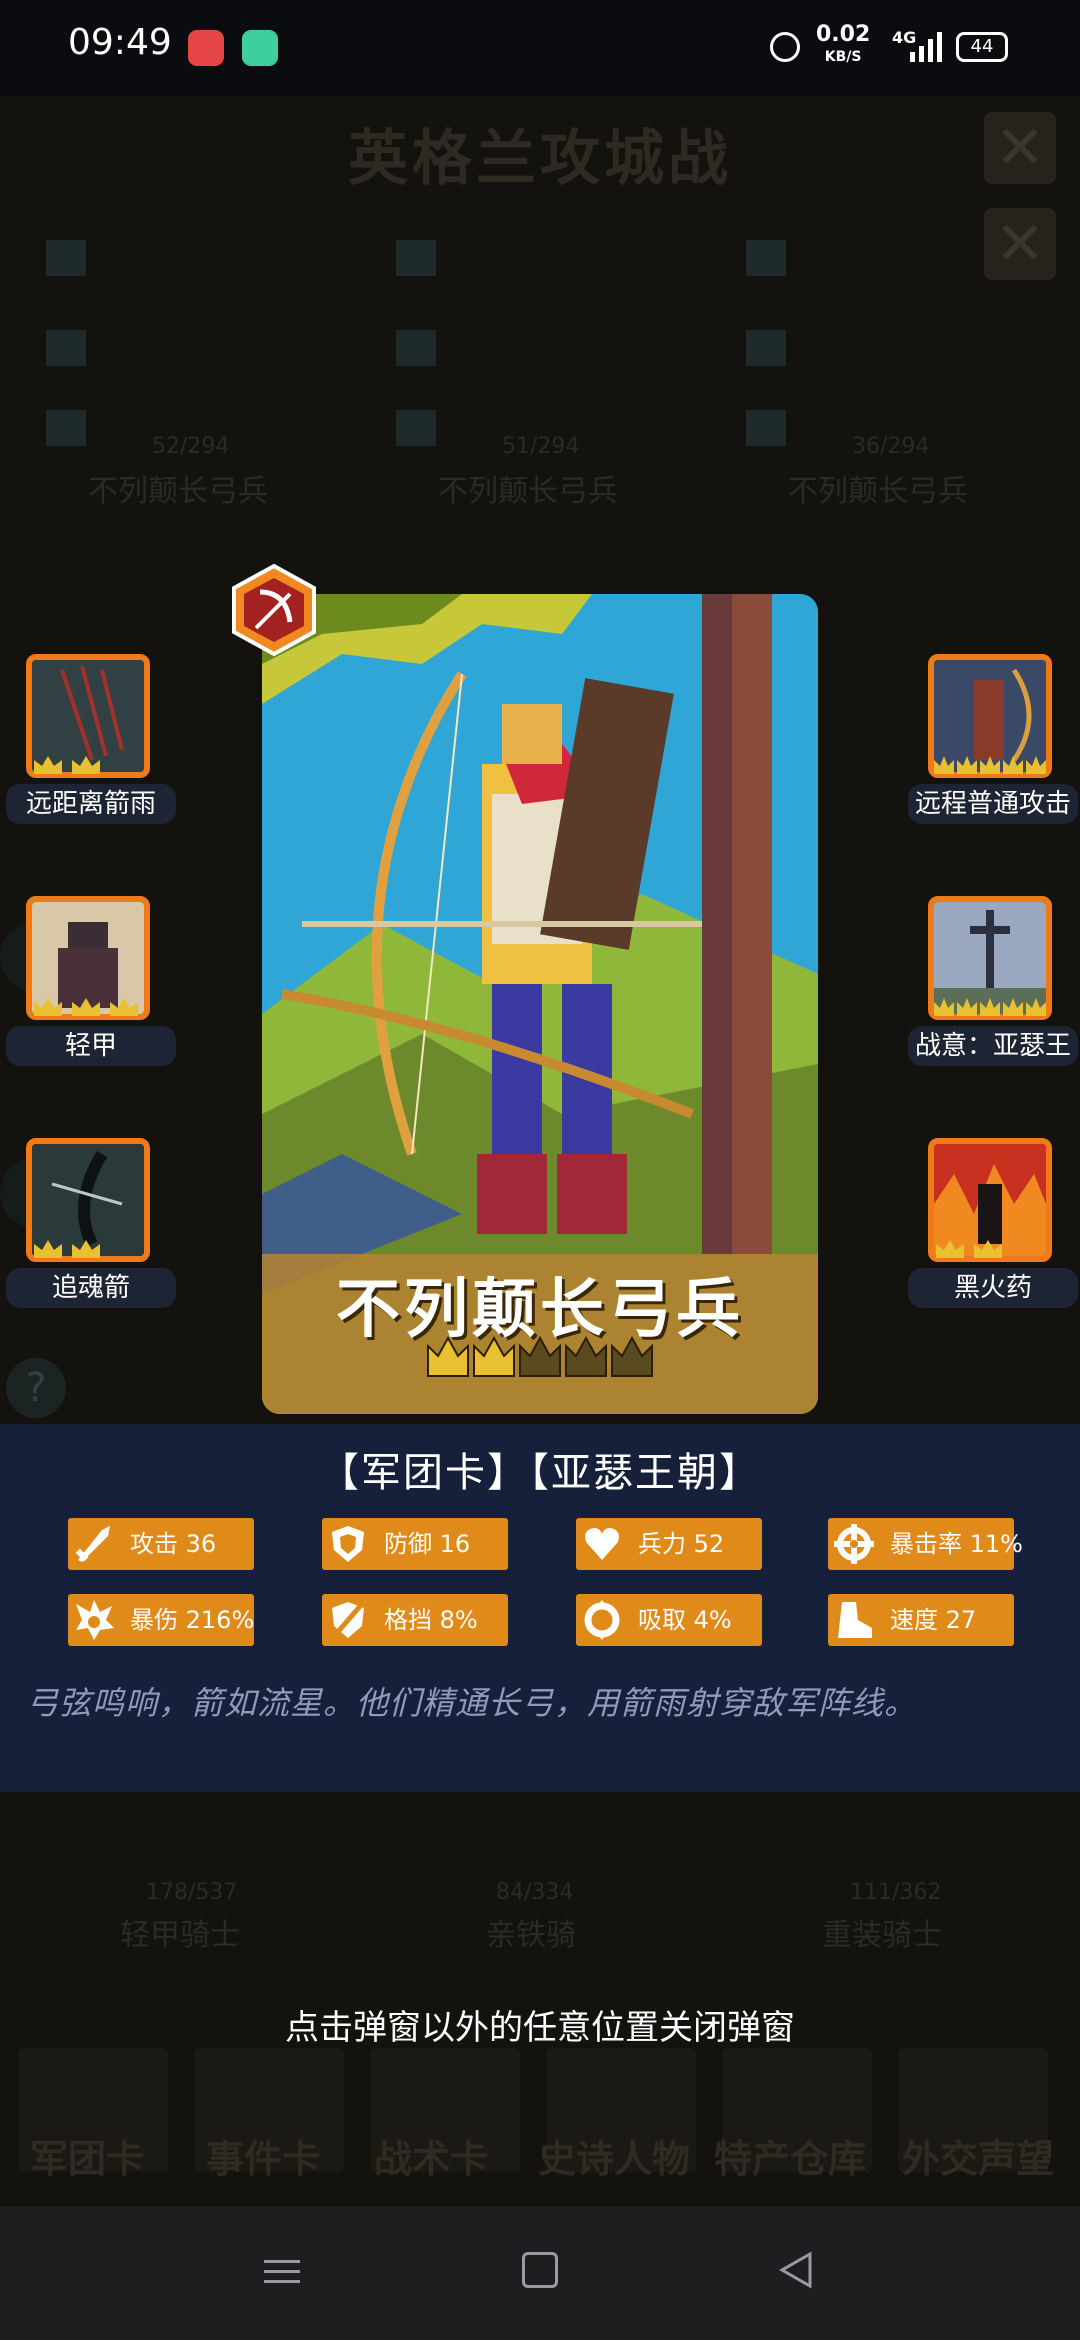 This screenshot has height=2340, width=1080. Describe the element at coordinates (993, 804) in the screenshot. I see `skill-label: 远程普通攻击` at that location.